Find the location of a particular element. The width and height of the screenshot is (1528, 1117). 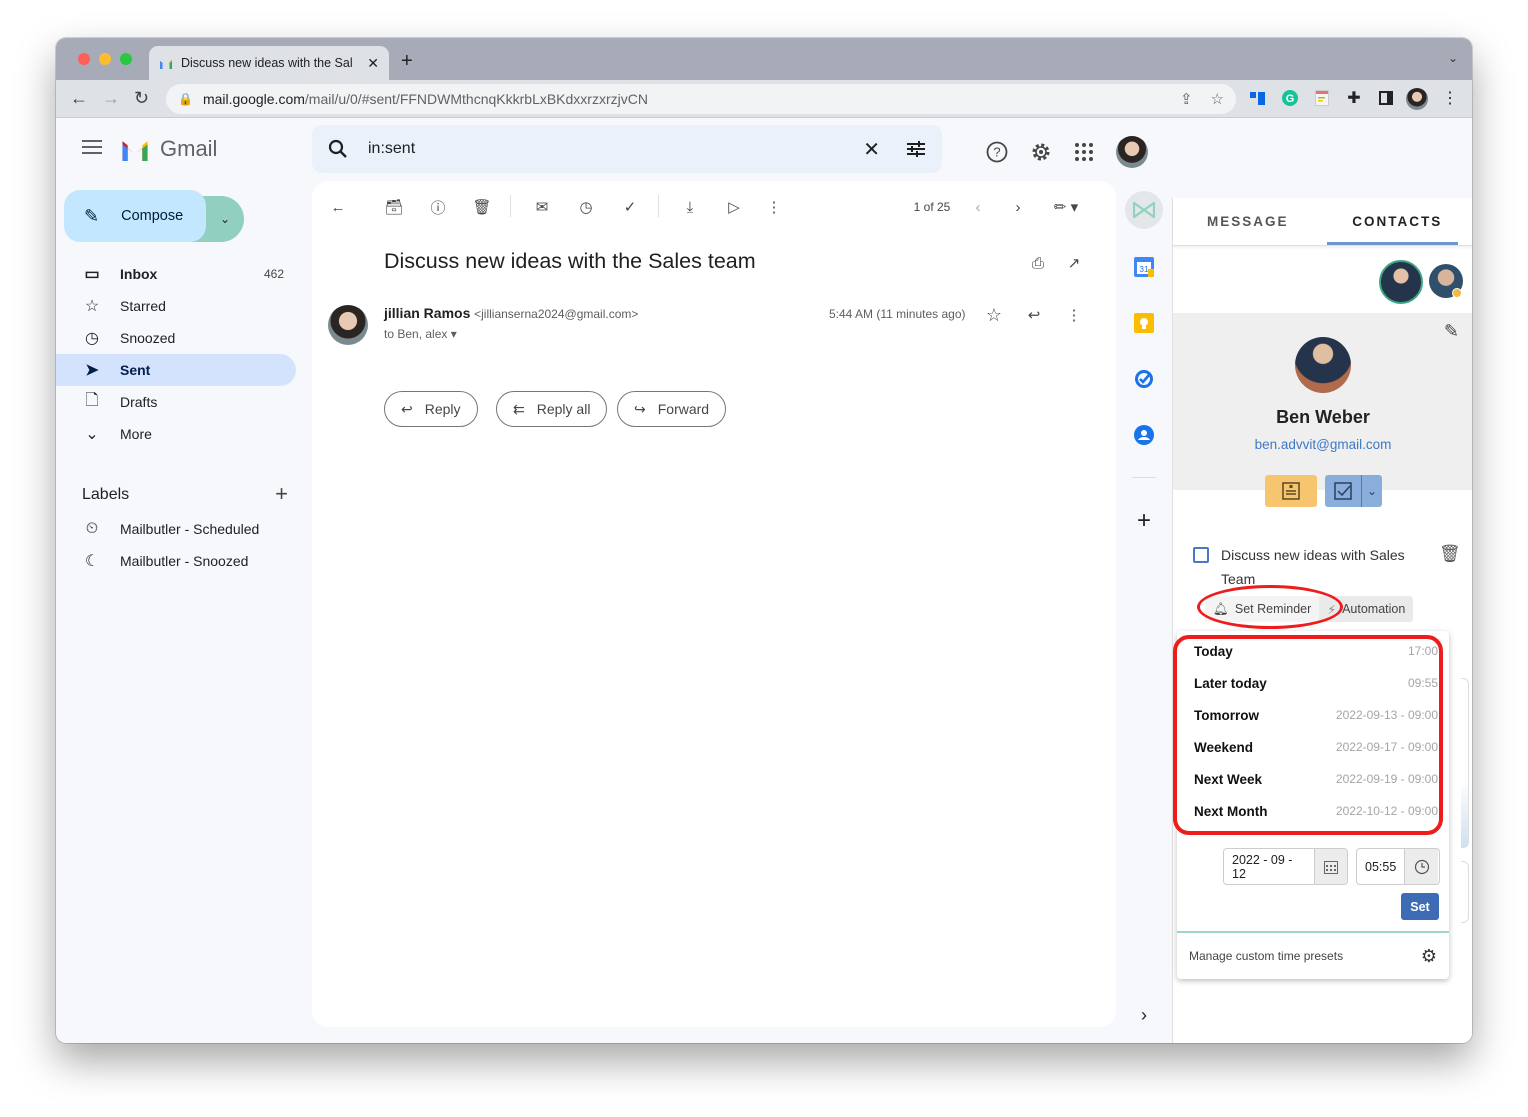

search-bar: in:sent ✕ is located at coordinates (627, 149).